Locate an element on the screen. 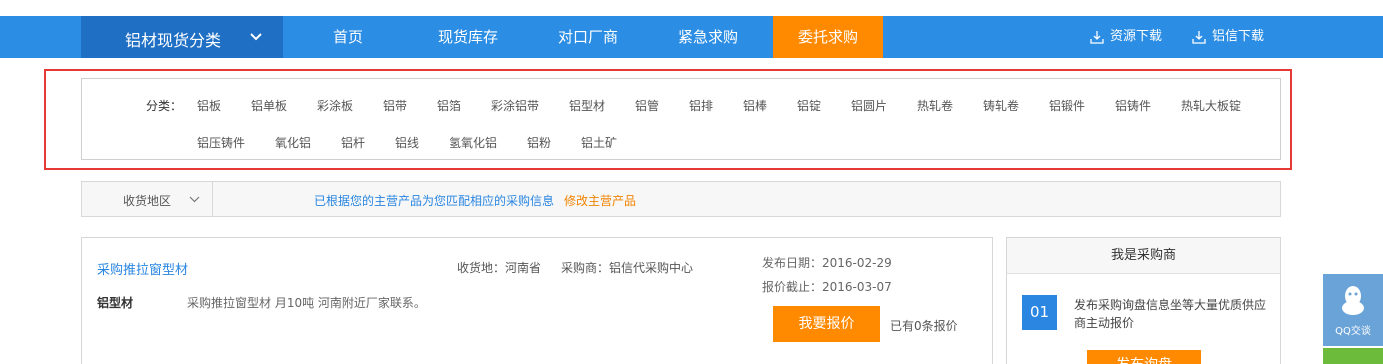  step-description: 发布采购询盘信息坐等大量优质供应商主动报价 is located at coordinates (1170, 314).